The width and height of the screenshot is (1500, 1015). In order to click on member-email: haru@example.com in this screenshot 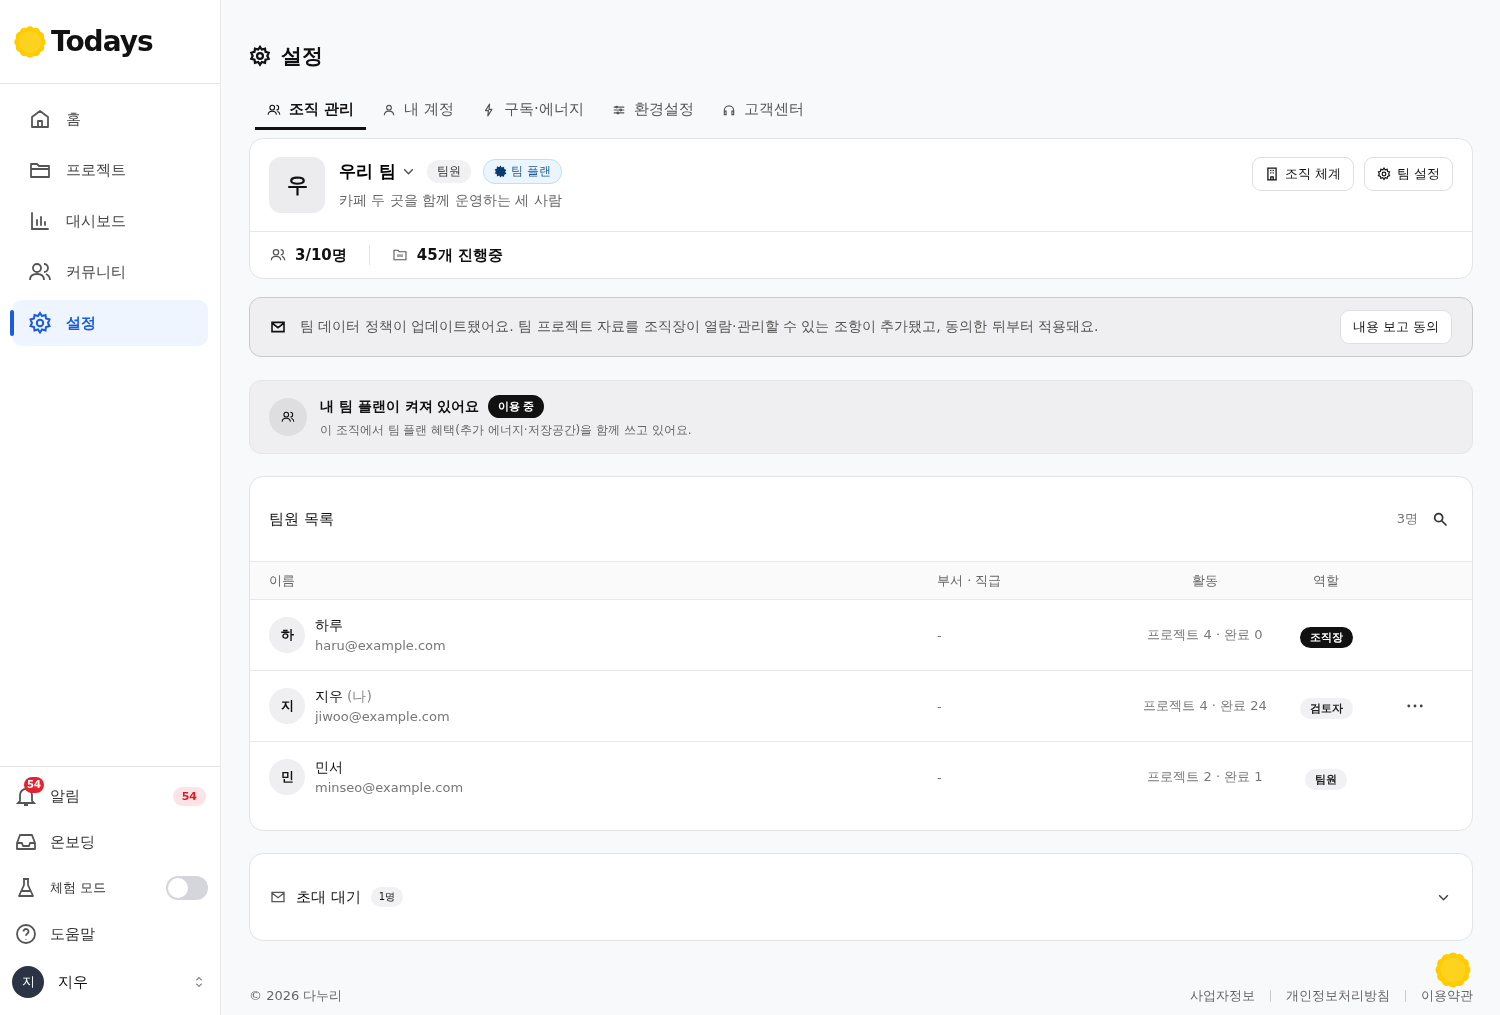, I will do `click(380, 645)`.